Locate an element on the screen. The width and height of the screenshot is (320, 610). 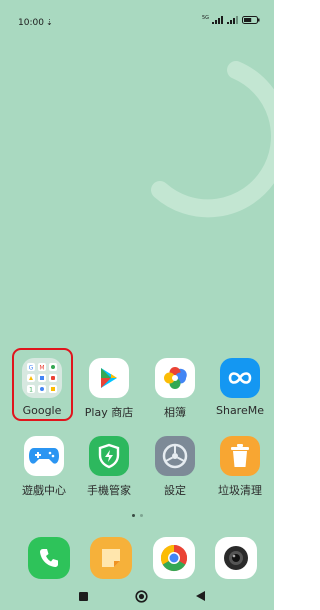
app-photos: 相簿 is located at coordinates (175, 389).